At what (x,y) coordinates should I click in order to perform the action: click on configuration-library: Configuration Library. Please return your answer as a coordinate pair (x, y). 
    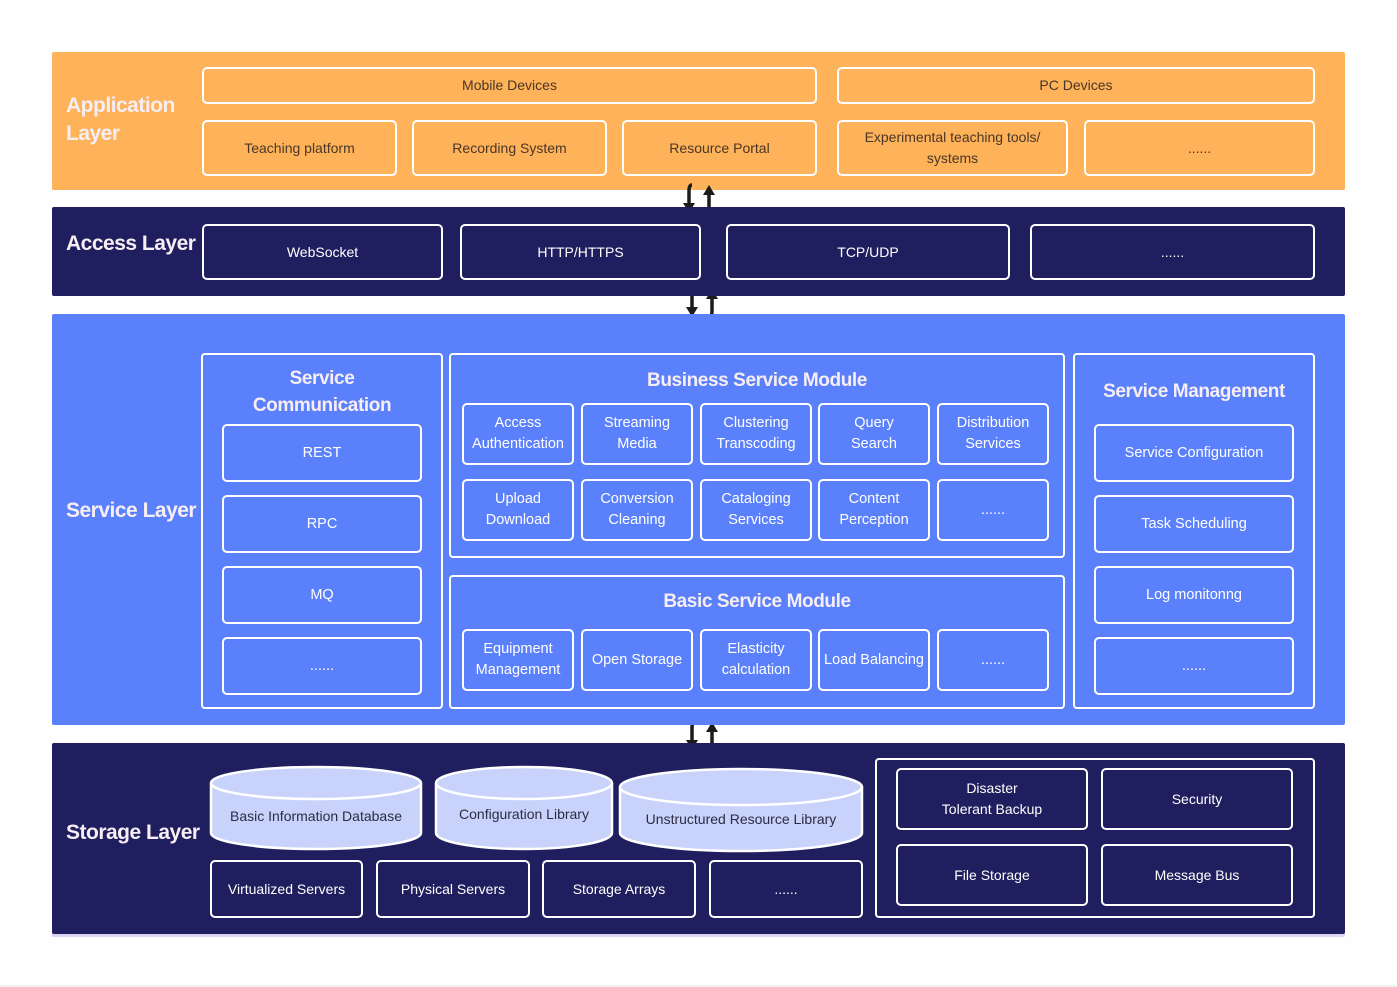
    Looking at the image, I should click on (524, 808).